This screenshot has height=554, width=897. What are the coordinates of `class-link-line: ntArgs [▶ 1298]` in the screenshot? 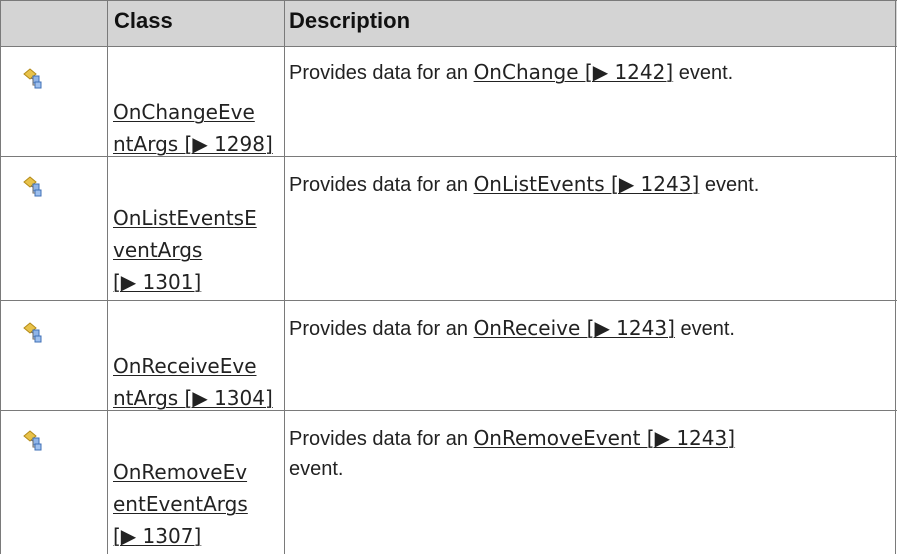 It's located at (193, 144).